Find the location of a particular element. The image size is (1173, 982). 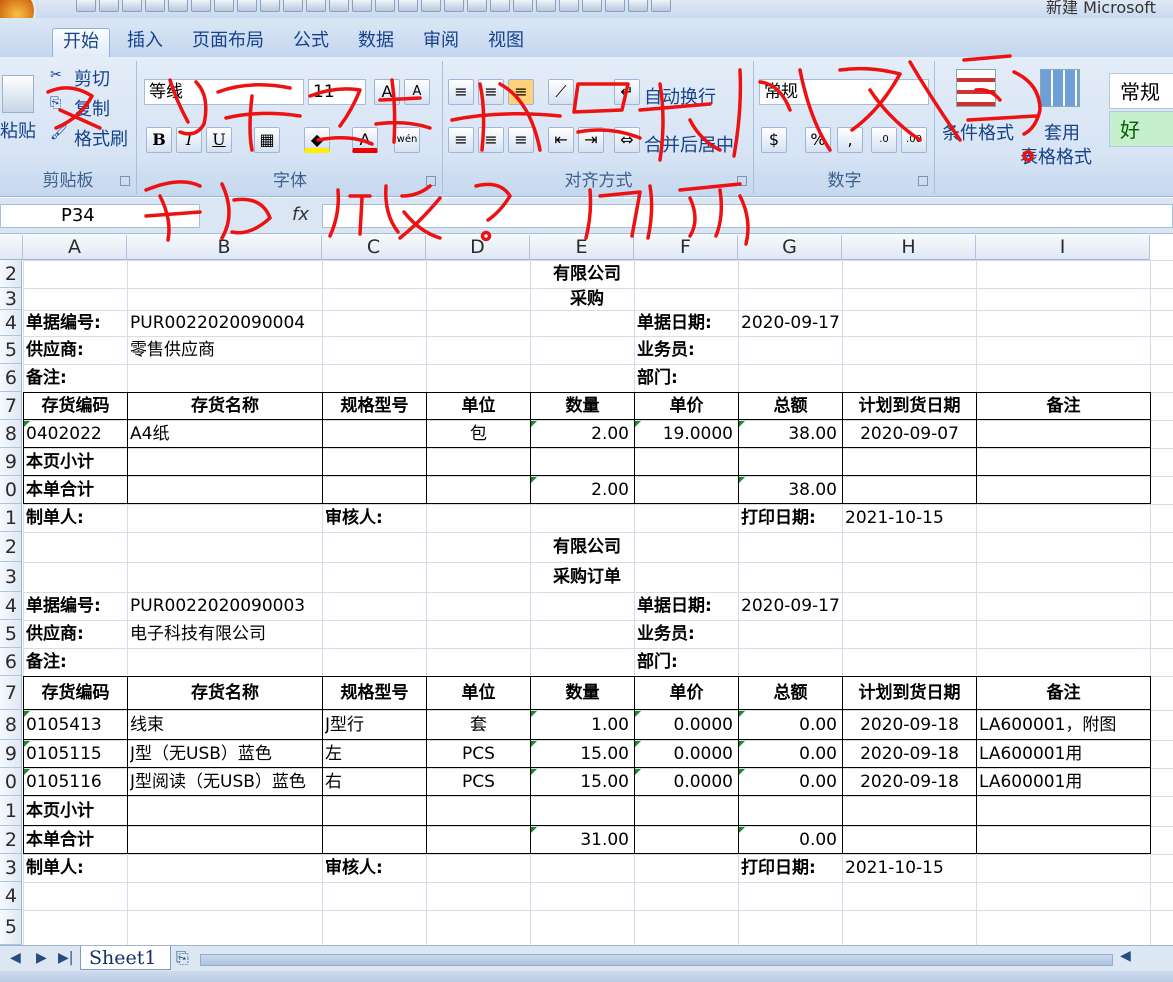

next-sheet-icon: ▶ is located at coordinates (41, 958).